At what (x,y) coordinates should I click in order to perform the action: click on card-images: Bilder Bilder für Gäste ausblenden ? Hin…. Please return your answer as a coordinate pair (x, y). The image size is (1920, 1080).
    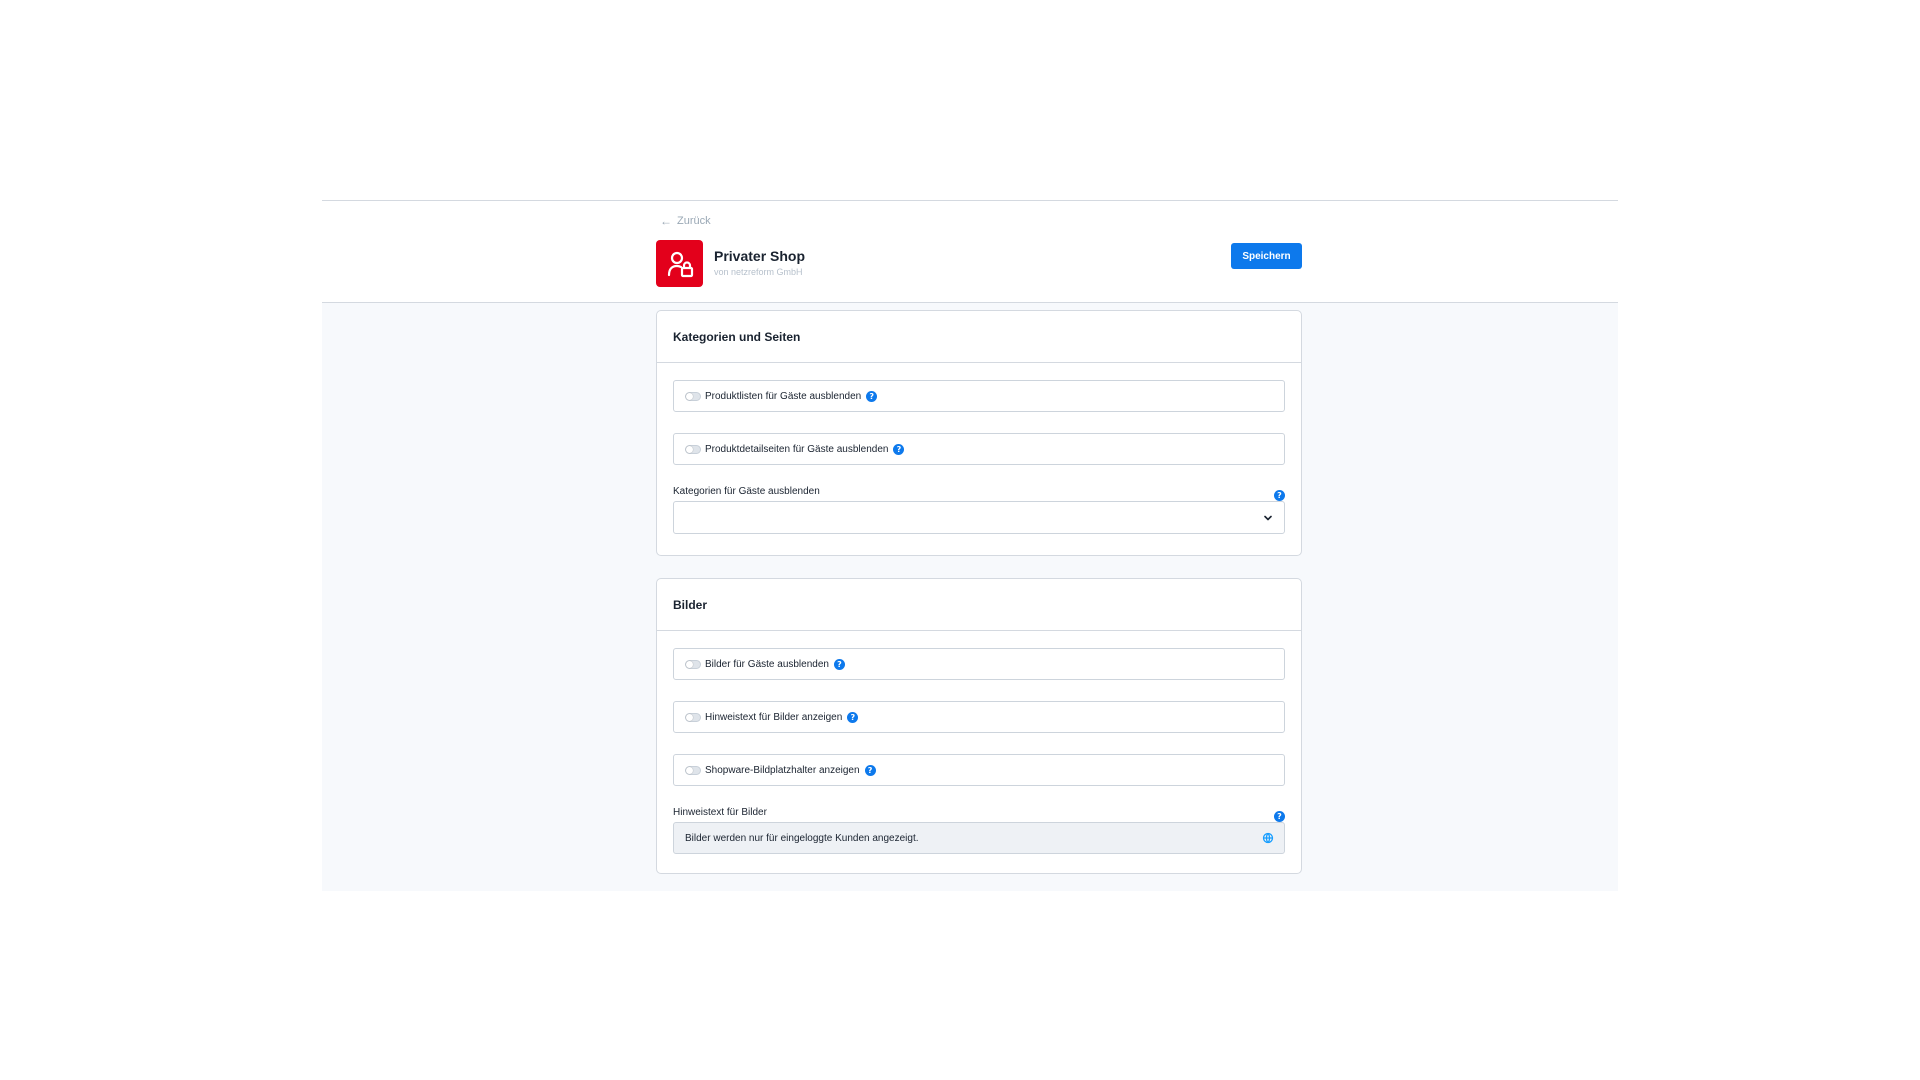
    Looking at the image, I should click on (979, 726).